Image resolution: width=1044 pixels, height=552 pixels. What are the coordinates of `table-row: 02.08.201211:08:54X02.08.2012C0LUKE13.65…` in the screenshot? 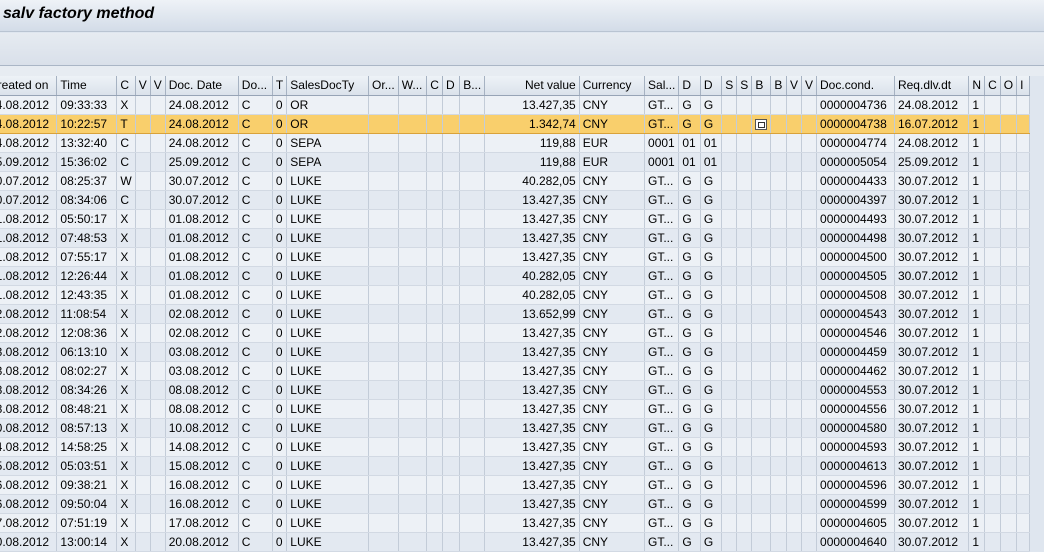 It's located at (515, 314).